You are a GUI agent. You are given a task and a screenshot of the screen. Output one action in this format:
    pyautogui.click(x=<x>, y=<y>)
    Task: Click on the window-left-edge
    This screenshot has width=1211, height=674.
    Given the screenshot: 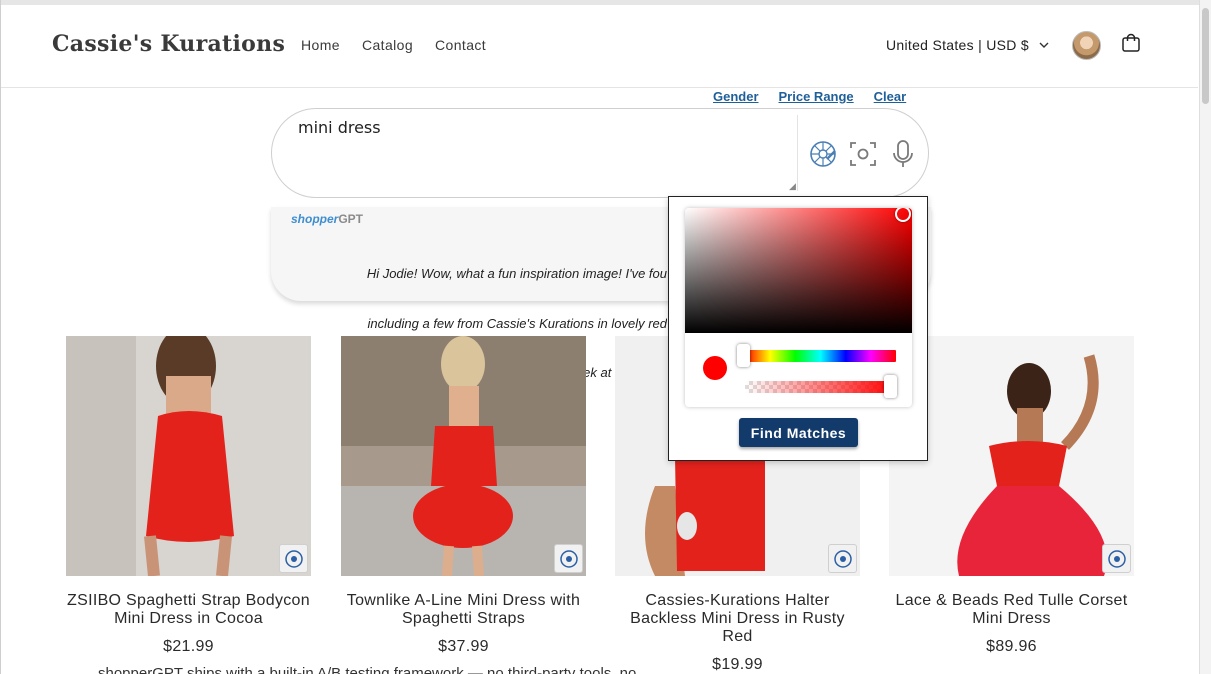 What is the action you would take?
    pyautogui.click(x=0, y=337)
    